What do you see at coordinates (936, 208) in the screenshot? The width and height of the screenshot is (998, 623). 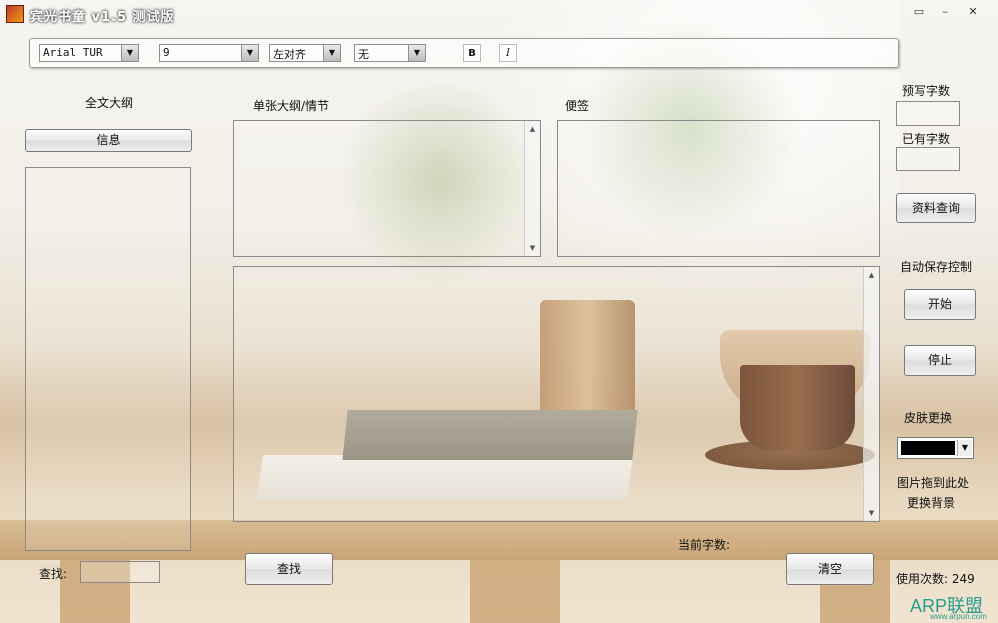 I see `data-lookup-button: 资料查询` at bounding box center [936, 208].